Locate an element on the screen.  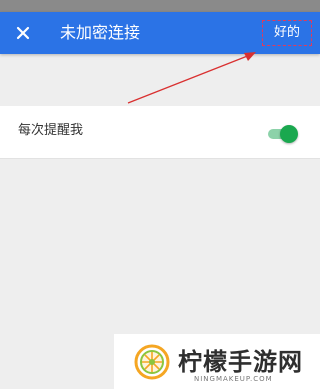
close-icon is located at coordinates (23, 33).